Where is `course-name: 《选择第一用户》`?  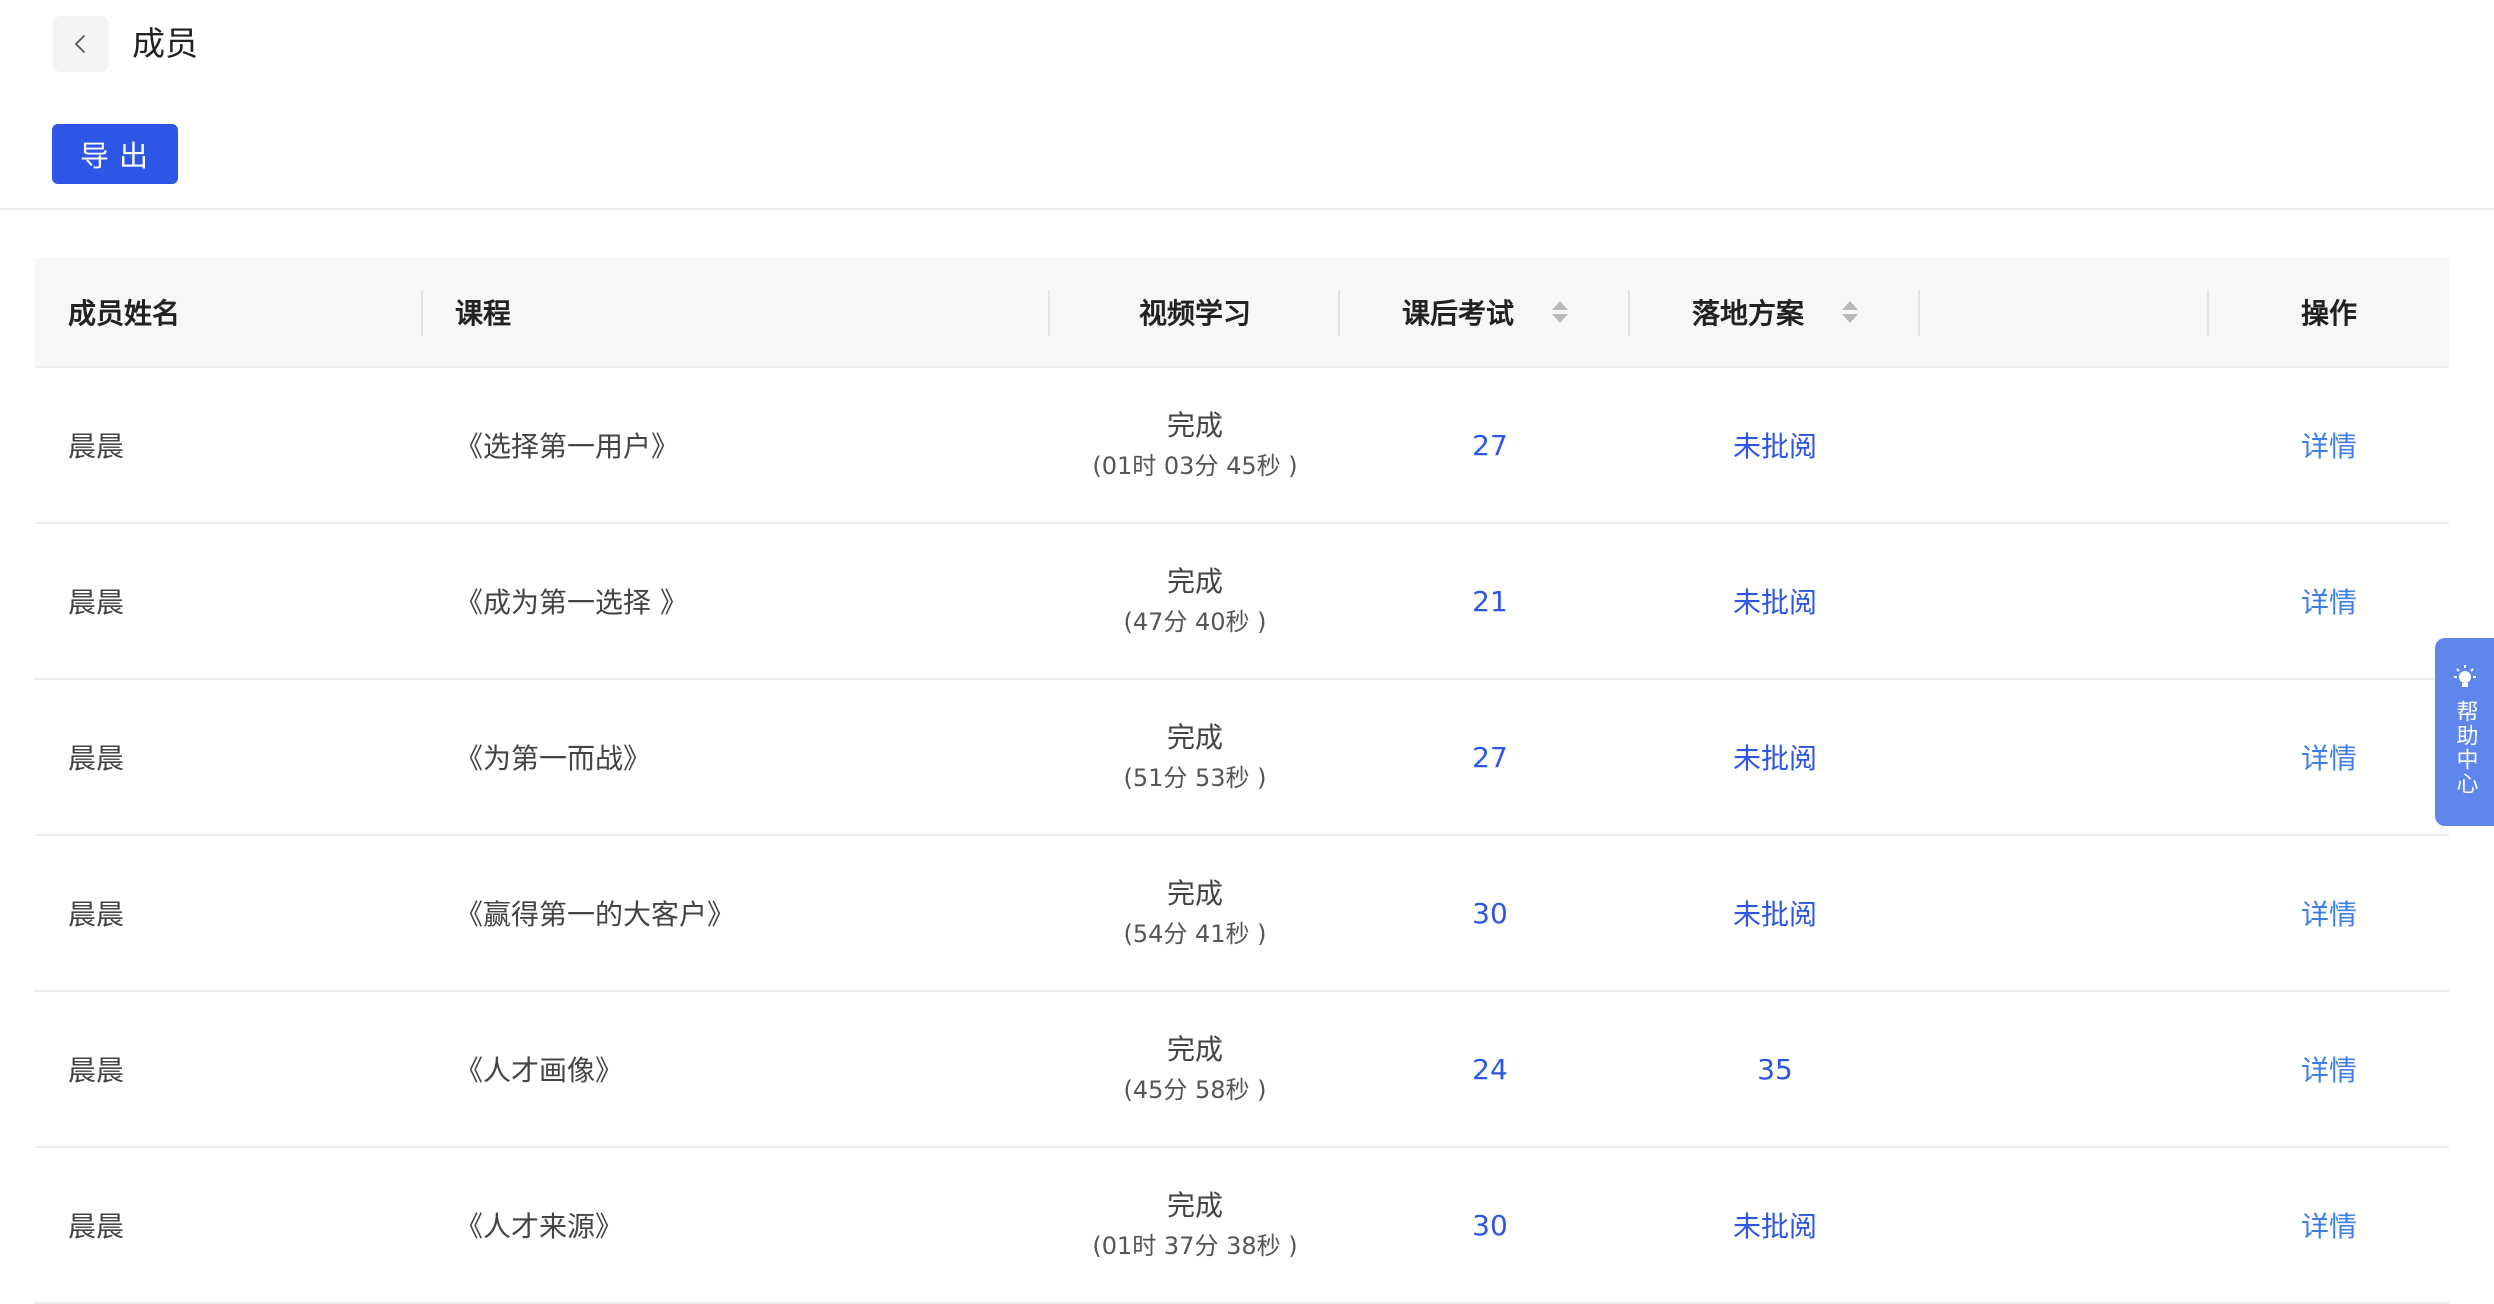
course-name: 《选择第一用户》 is located at coordinates (567, 446).